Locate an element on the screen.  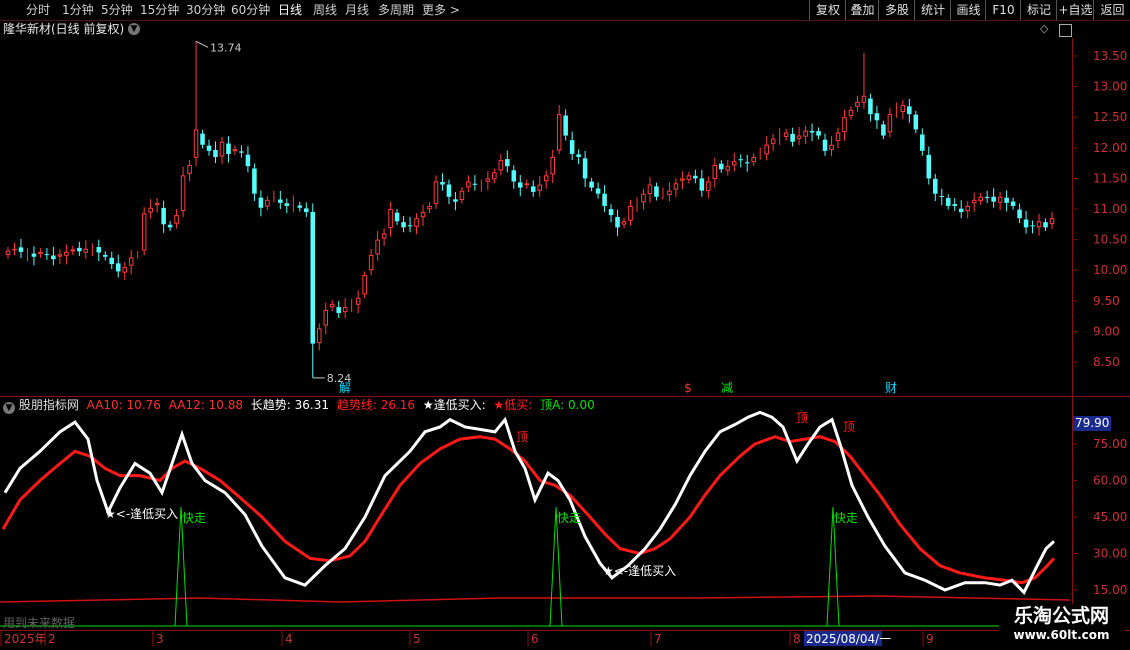
price-tick-label: 10.00 is located at coordinates (1110, 270).